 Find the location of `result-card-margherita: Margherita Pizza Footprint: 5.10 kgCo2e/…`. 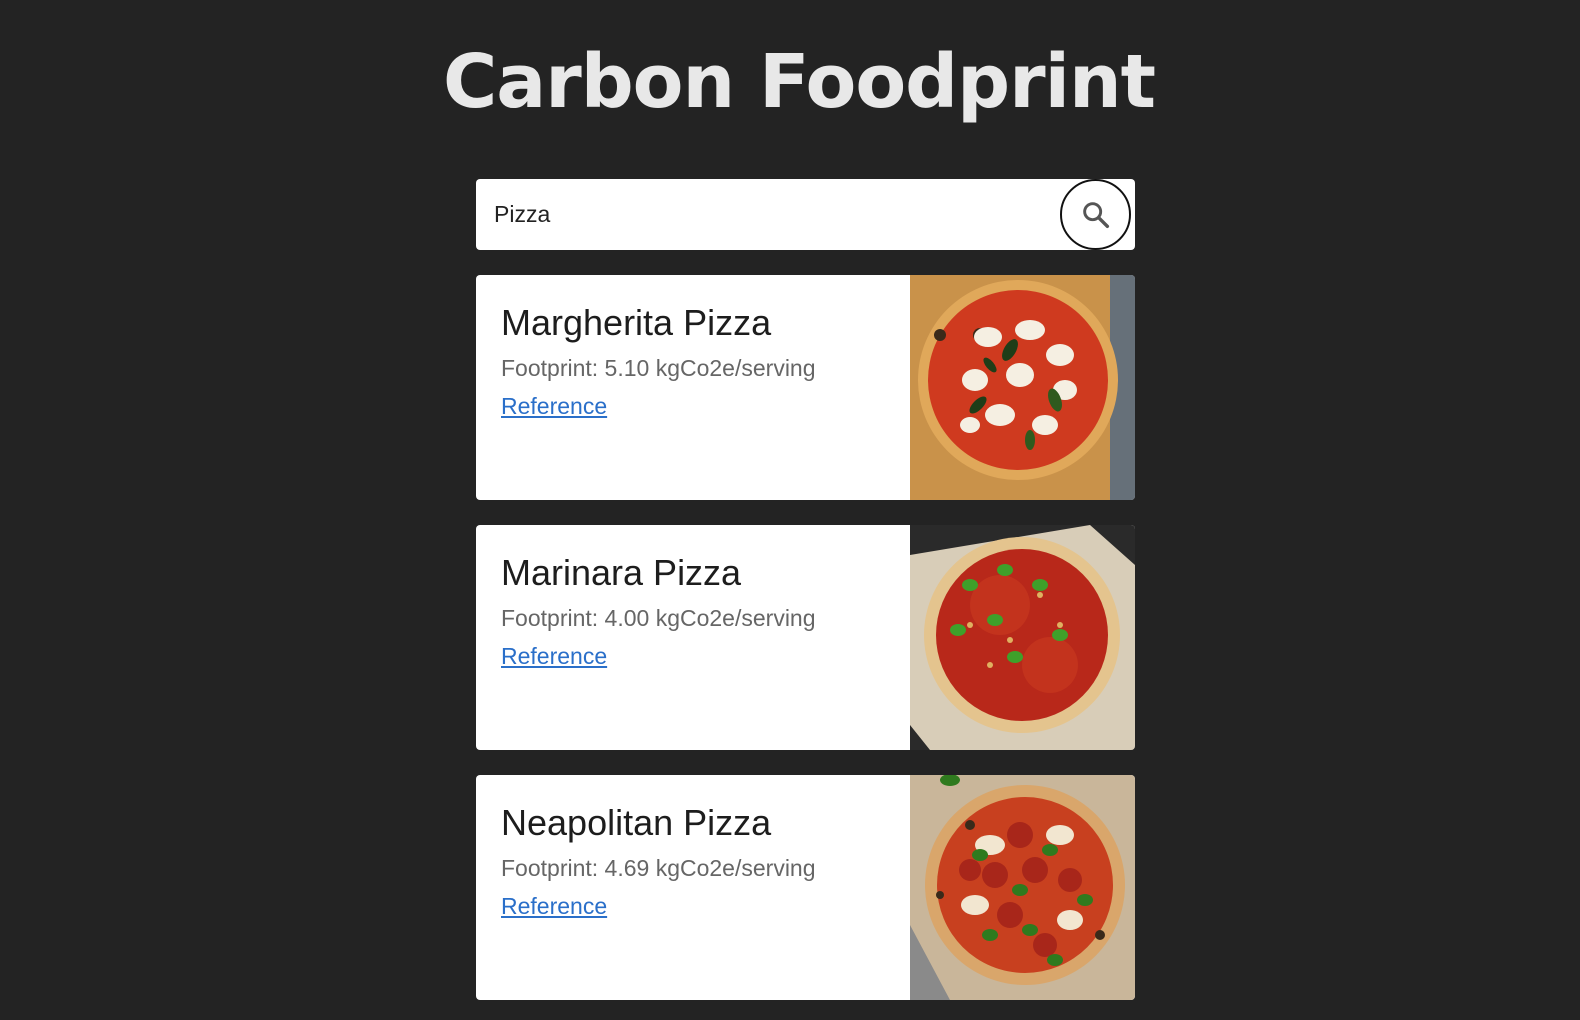

result-card-margherita: Margherita Pizza Footprint: 5.10 kgCo2e/… is located at coordinates (805, 387).